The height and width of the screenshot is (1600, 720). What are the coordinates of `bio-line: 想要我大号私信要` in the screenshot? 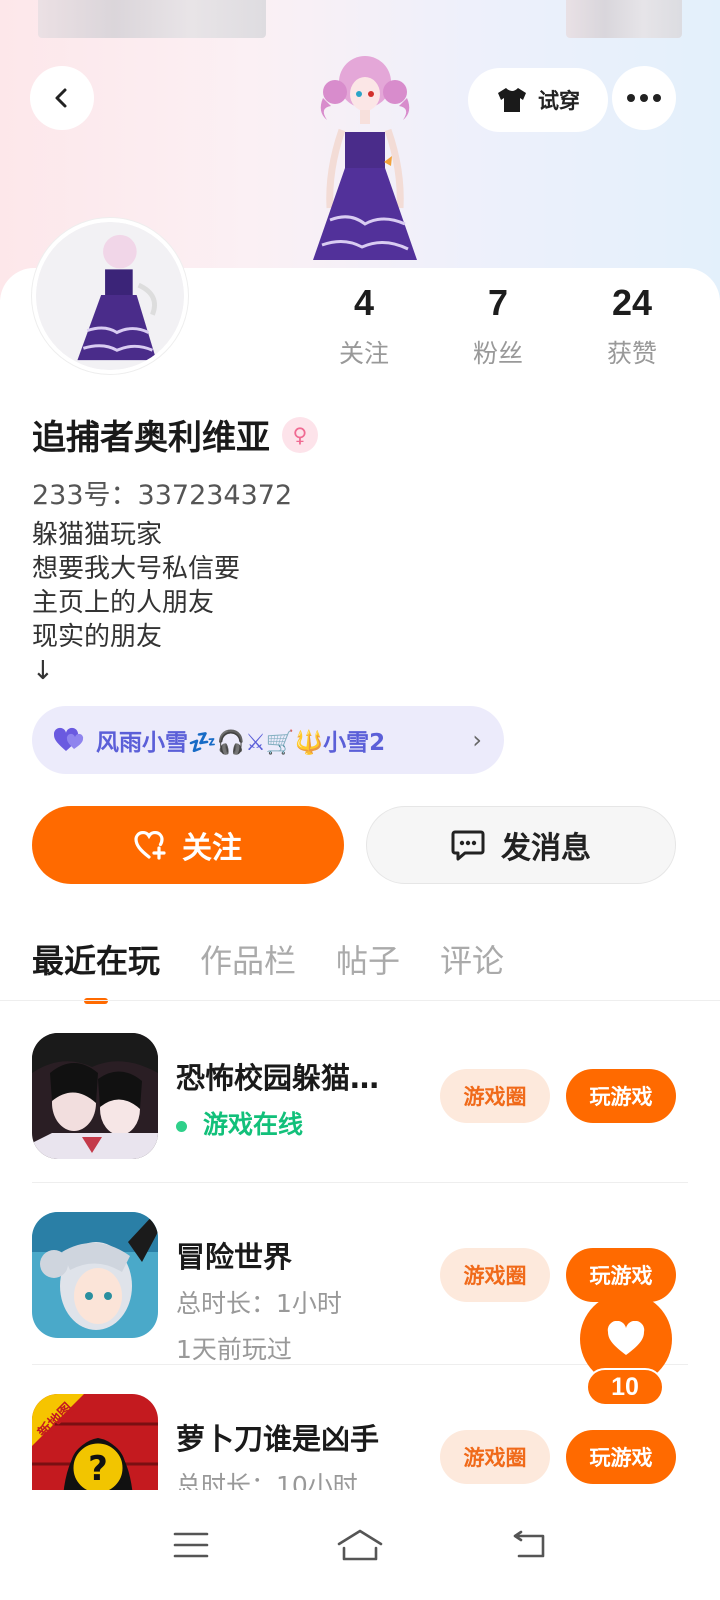 It's located at (136, 569).